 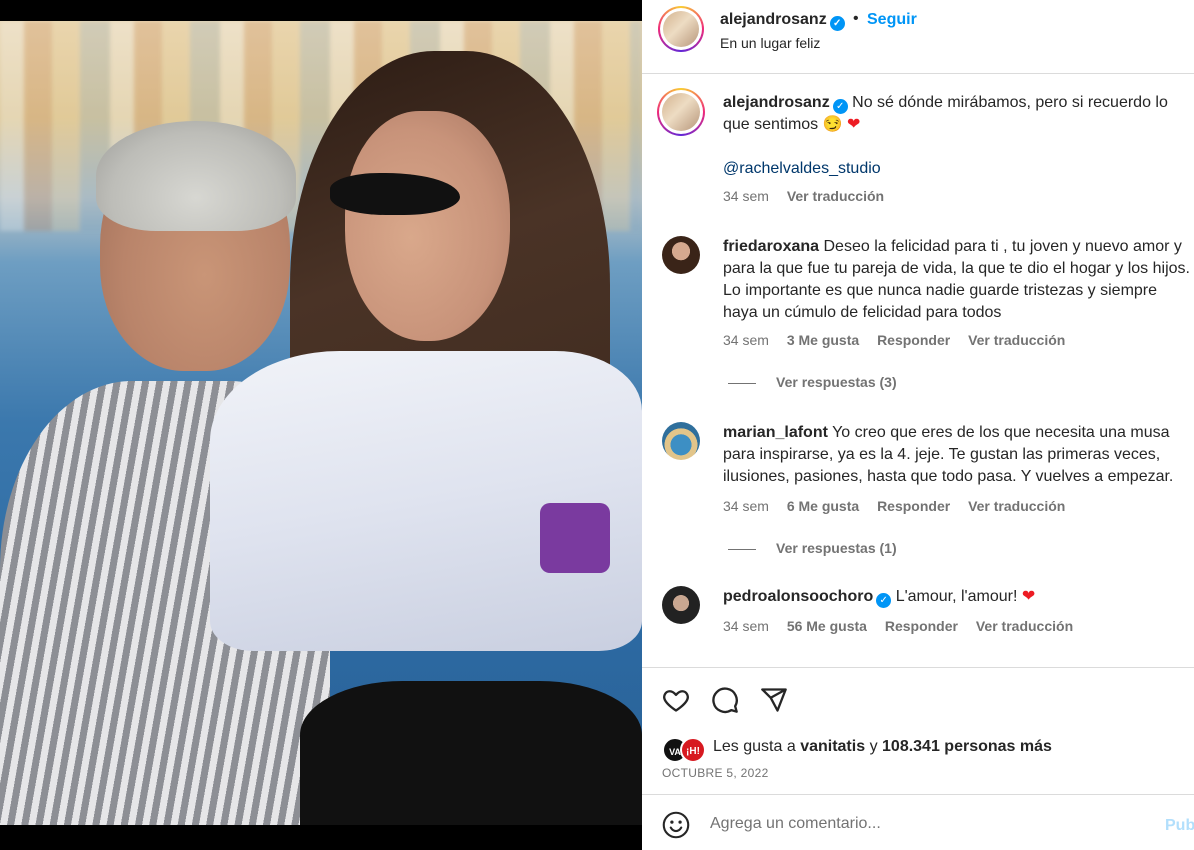 What do you see at coordinates (802, 168) in the screenshot?
I see `caption-mention: @rachelvaldes_studio` at bounding box center [802, 168].